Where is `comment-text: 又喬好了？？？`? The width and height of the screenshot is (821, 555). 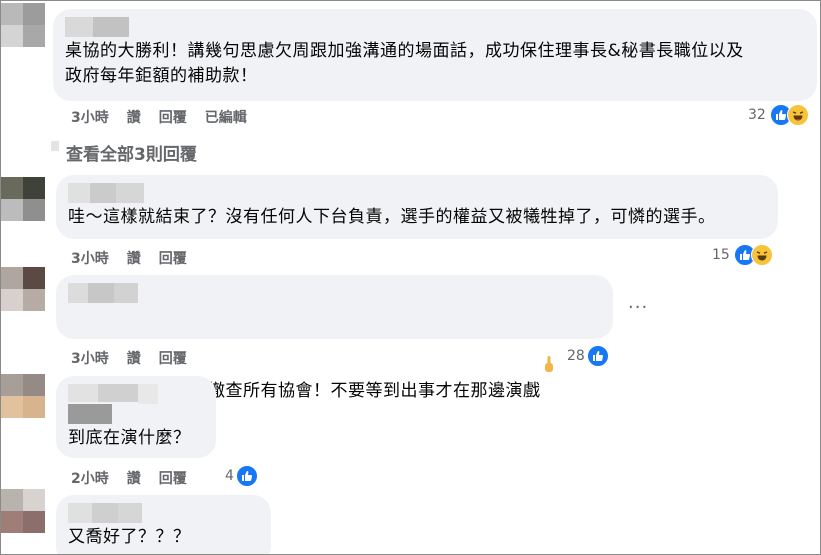
comment-text: 又喬好了？？？ is located at coordinates (129, 537).